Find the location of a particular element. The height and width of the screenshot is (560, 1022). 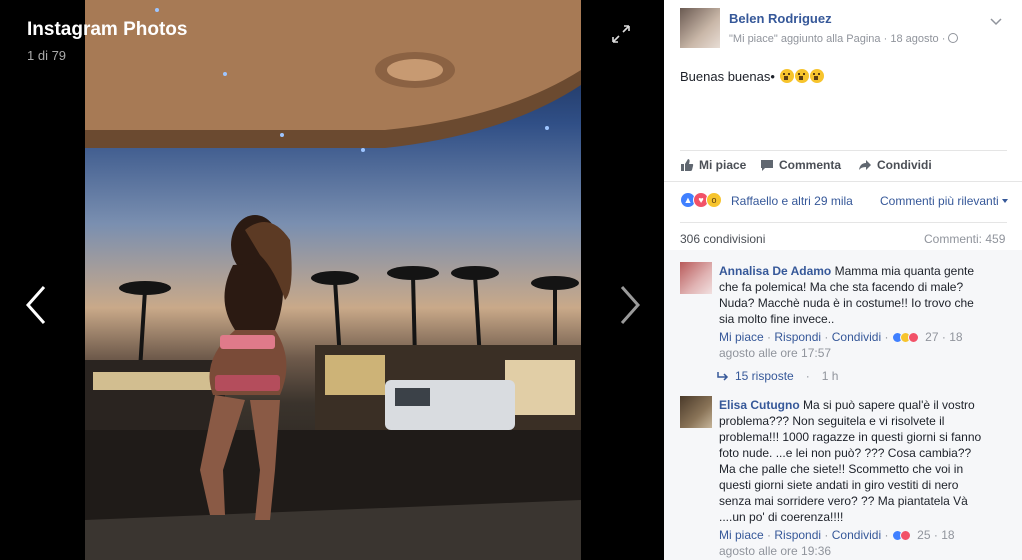

album-title: Instagram Photos is located at coordinates (107, 30).